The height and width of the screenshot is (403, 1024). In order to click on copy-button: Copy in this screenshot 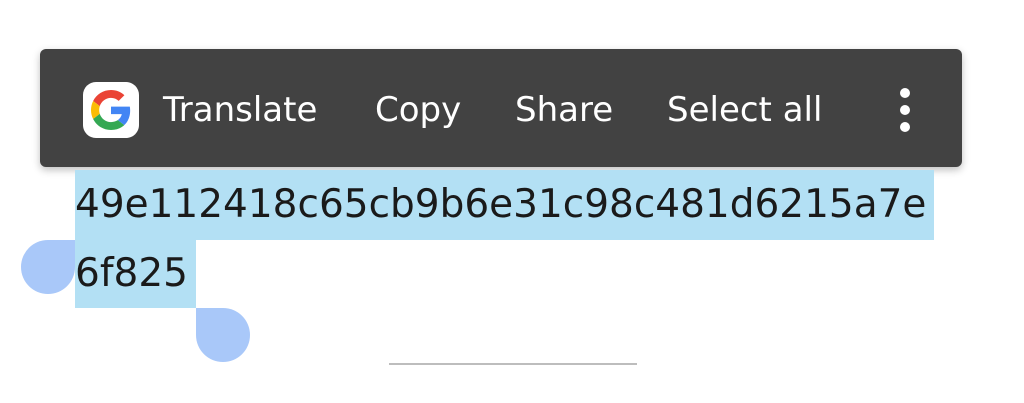, I will do `click(418, 110)`.